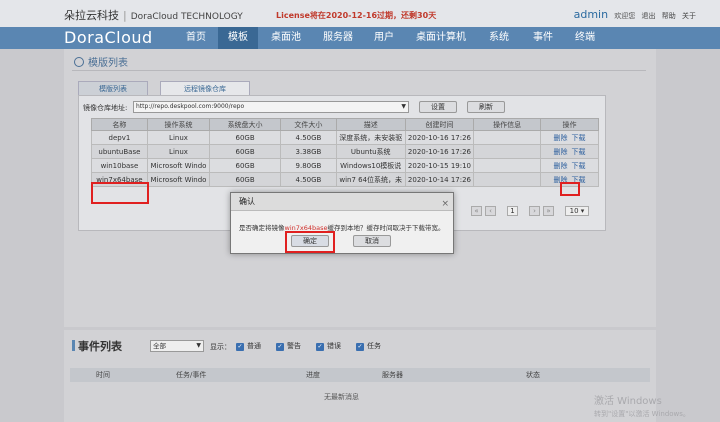  I want to click on dialog-title: 确认 ×, so click(342, 202).